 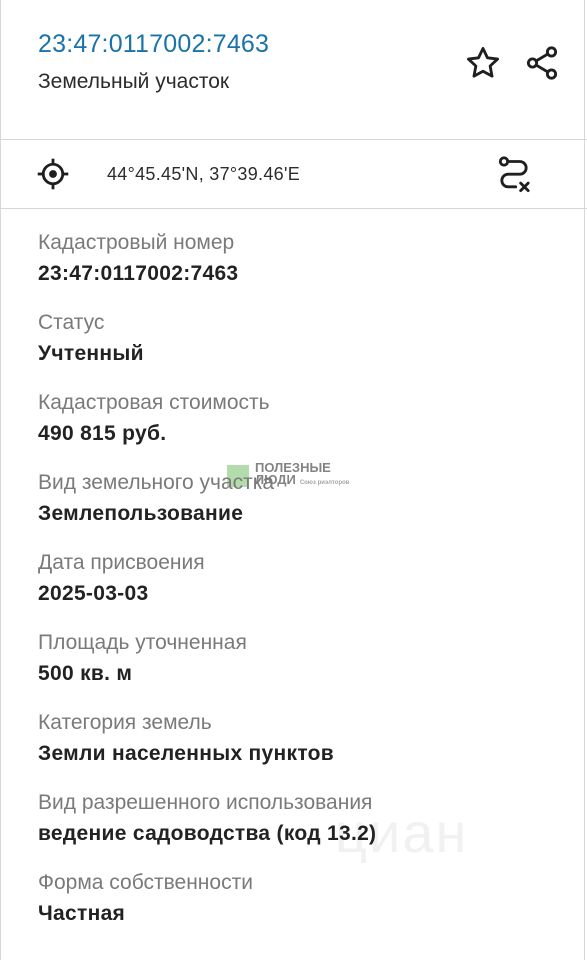 What do you see at coordinates (145, 882) in the screenshot?
I see `field-label: Форма собственности` at bounding box center [145, 882].